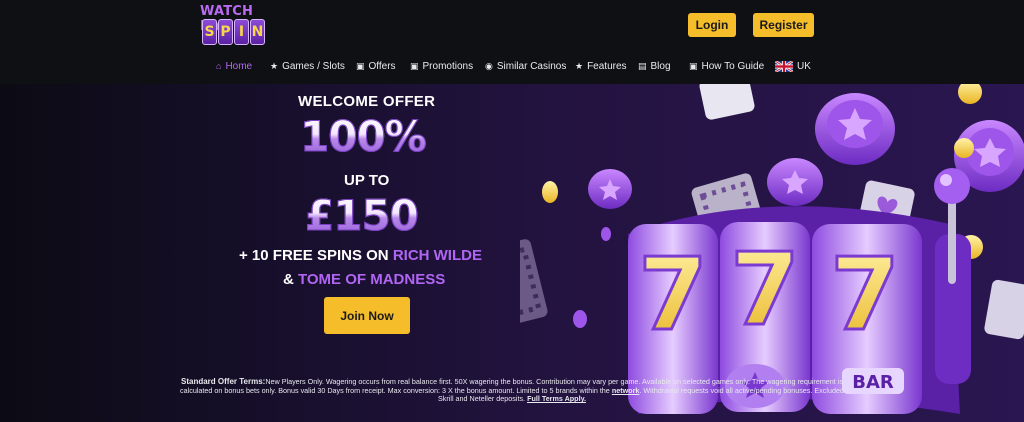 The width and height of the screenshot is (1024, 422). What do you see at coordinates (367, 101) in the screenshot?
I see `welcome-offer-heading: WELCOME OFFER` at bounding box center [367, 101].